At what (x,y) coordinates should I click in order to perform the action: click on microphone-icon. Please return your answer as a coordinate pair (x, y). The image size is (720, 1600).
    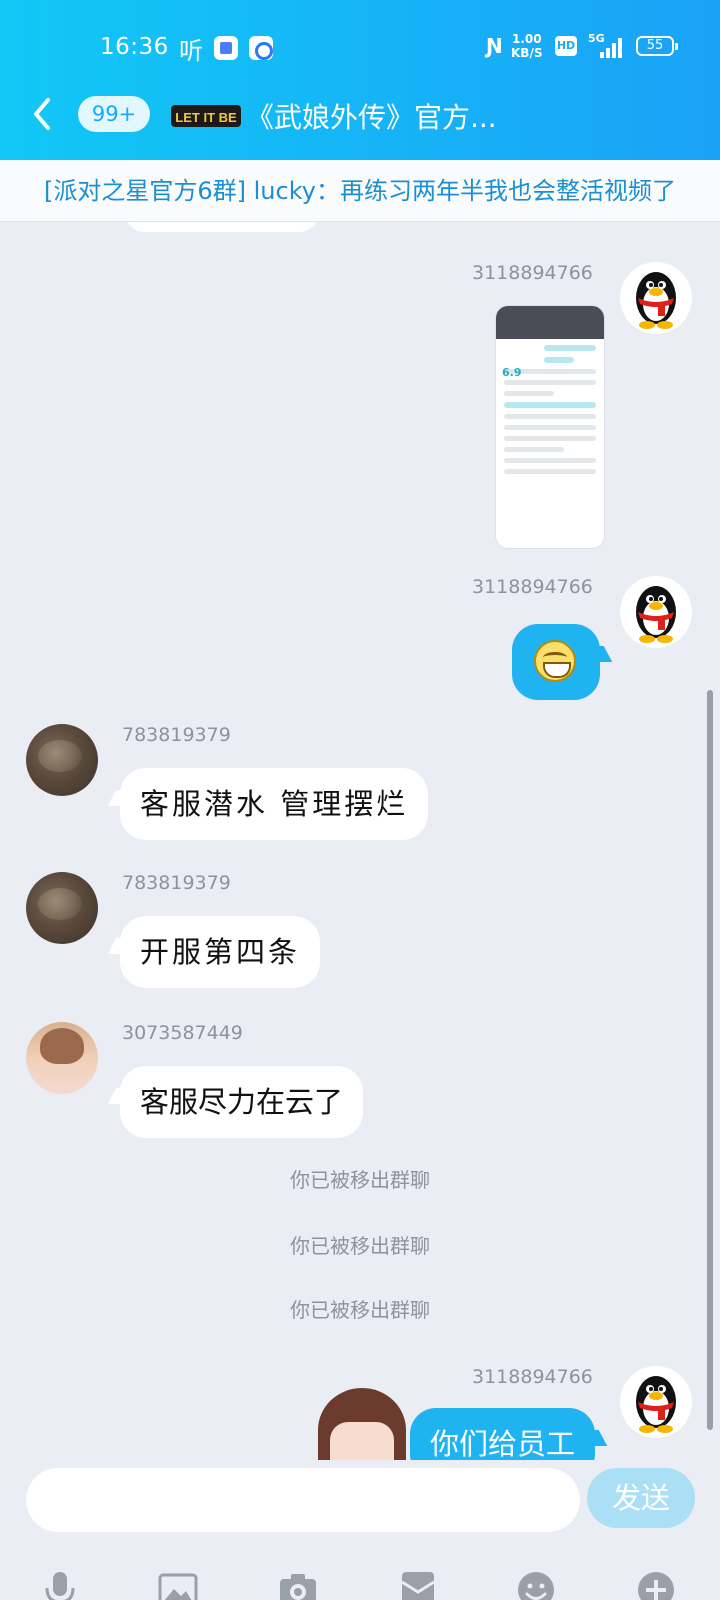
    Looking at the image, I should click on (60, 1585).